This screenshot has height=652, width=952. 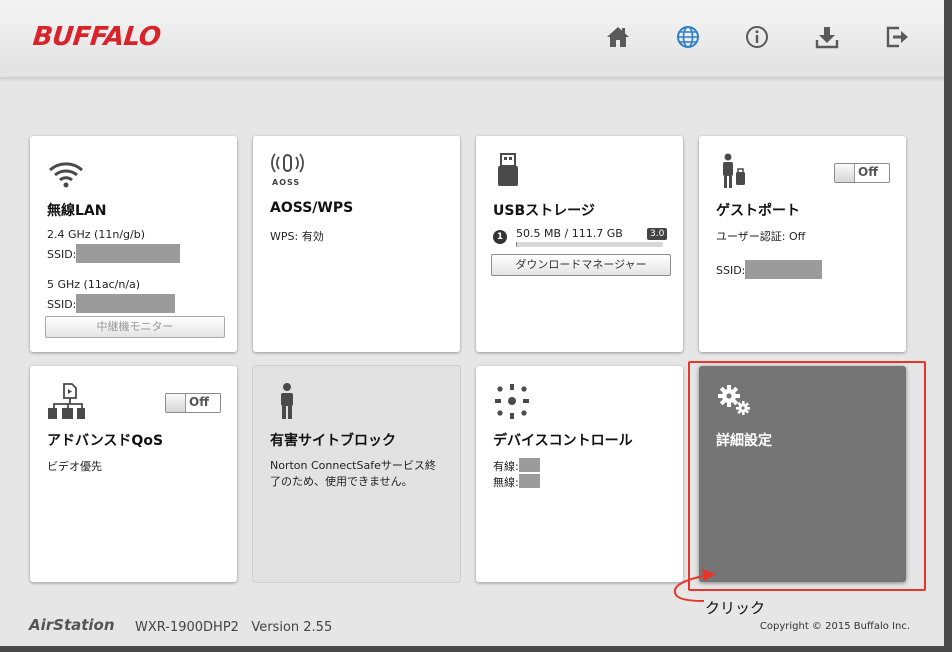 I want to click on guest-ssid-row: SSID:, so click(x=769, y=269).